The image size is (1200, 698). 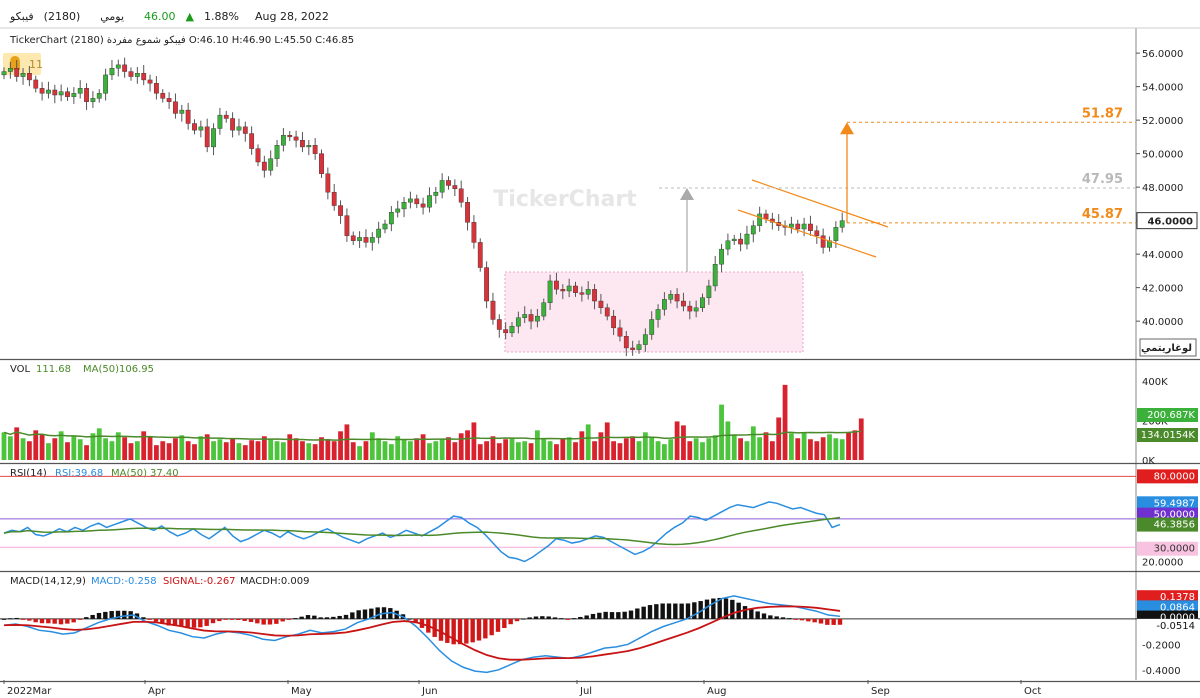 What do you see at coordinates (29, 691) in the screenshot?
I see `x-tick-label: 2022Mar` at bounding box center [29, 691].